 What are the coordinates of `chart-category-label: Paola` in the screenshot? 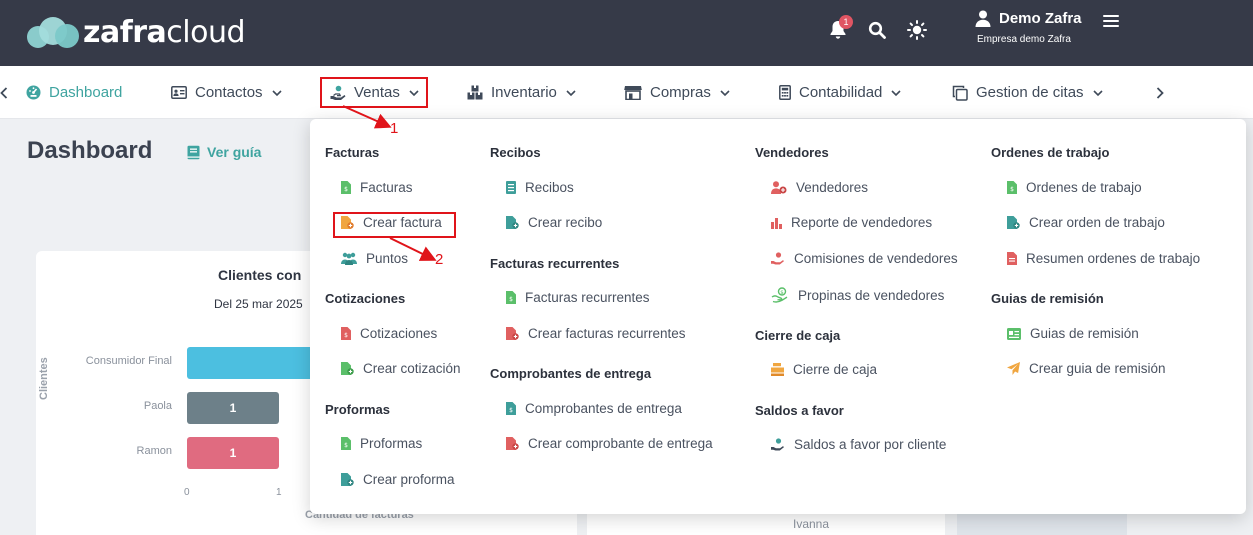 It's located at (157, 406).